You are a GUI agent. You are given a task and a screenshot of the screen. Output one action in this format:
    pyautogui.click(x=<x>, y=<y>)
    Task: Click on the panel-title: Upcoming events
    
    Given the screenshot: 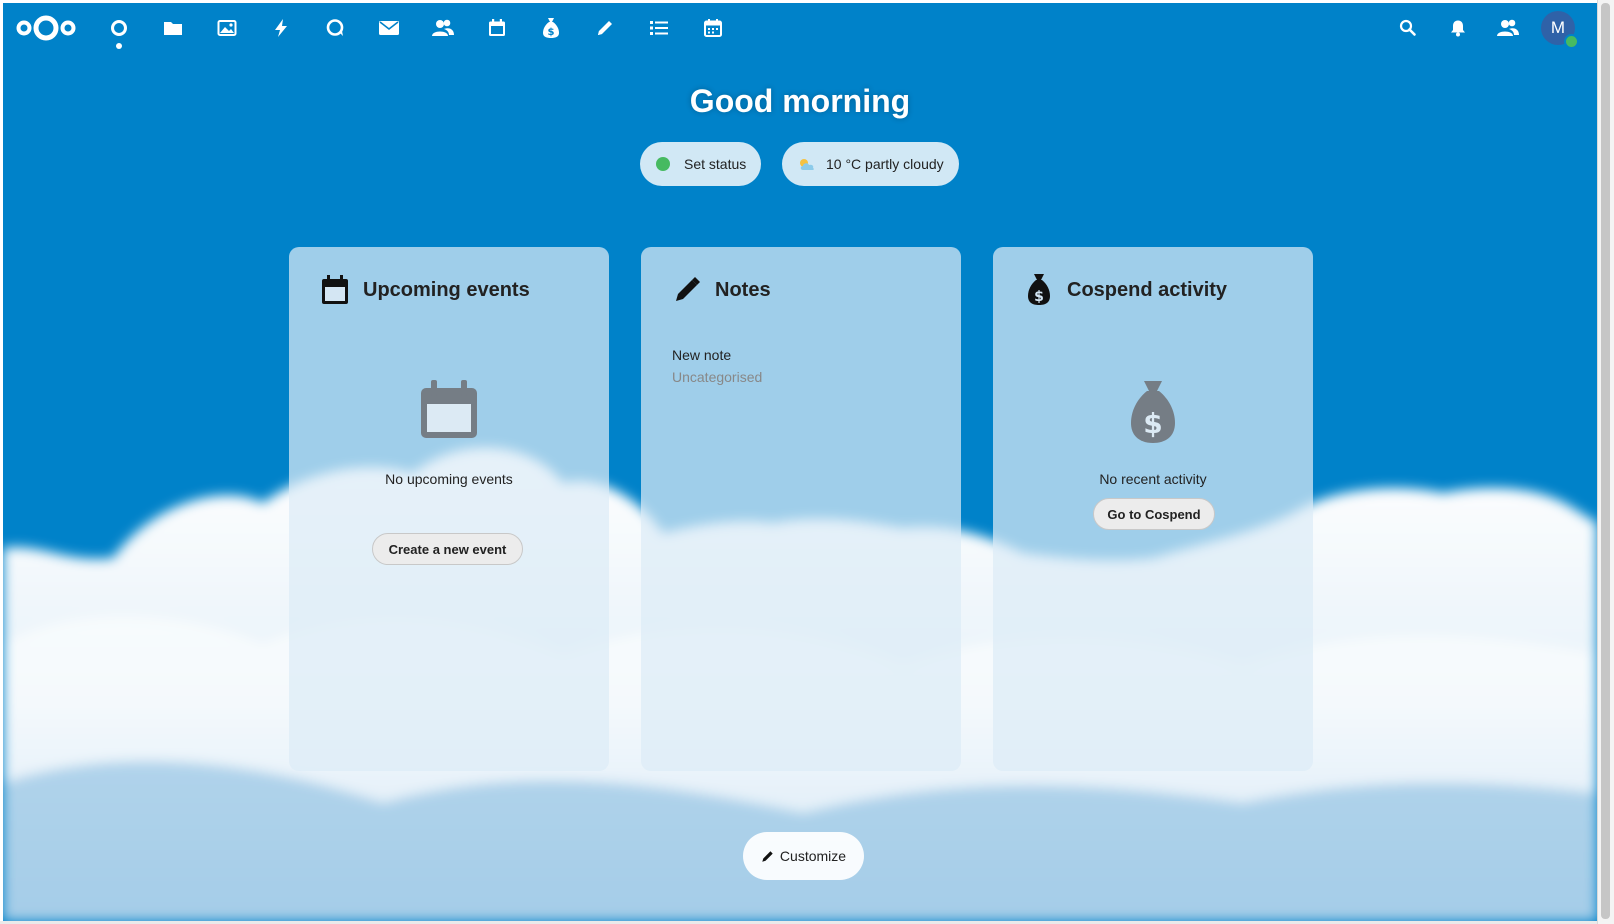 What is the action you would take?
    pyautogui.click(x=446, y=289)
    